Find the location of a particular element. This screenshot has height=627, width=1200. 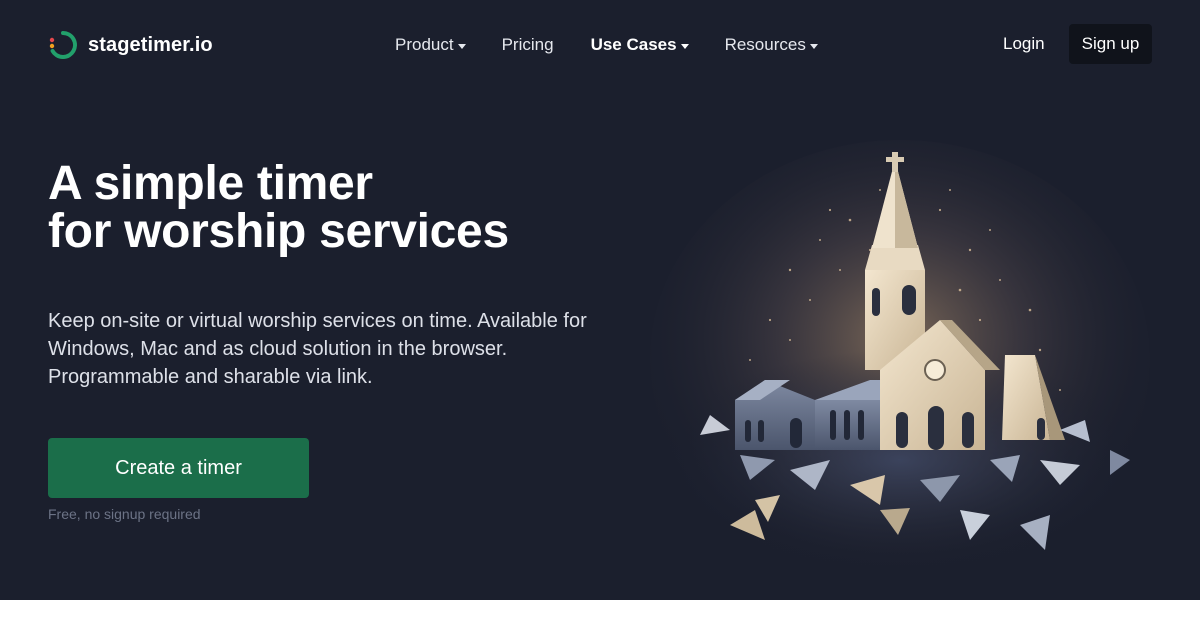

cta-note: Free, no signup required is located at coordinates (124, 514).